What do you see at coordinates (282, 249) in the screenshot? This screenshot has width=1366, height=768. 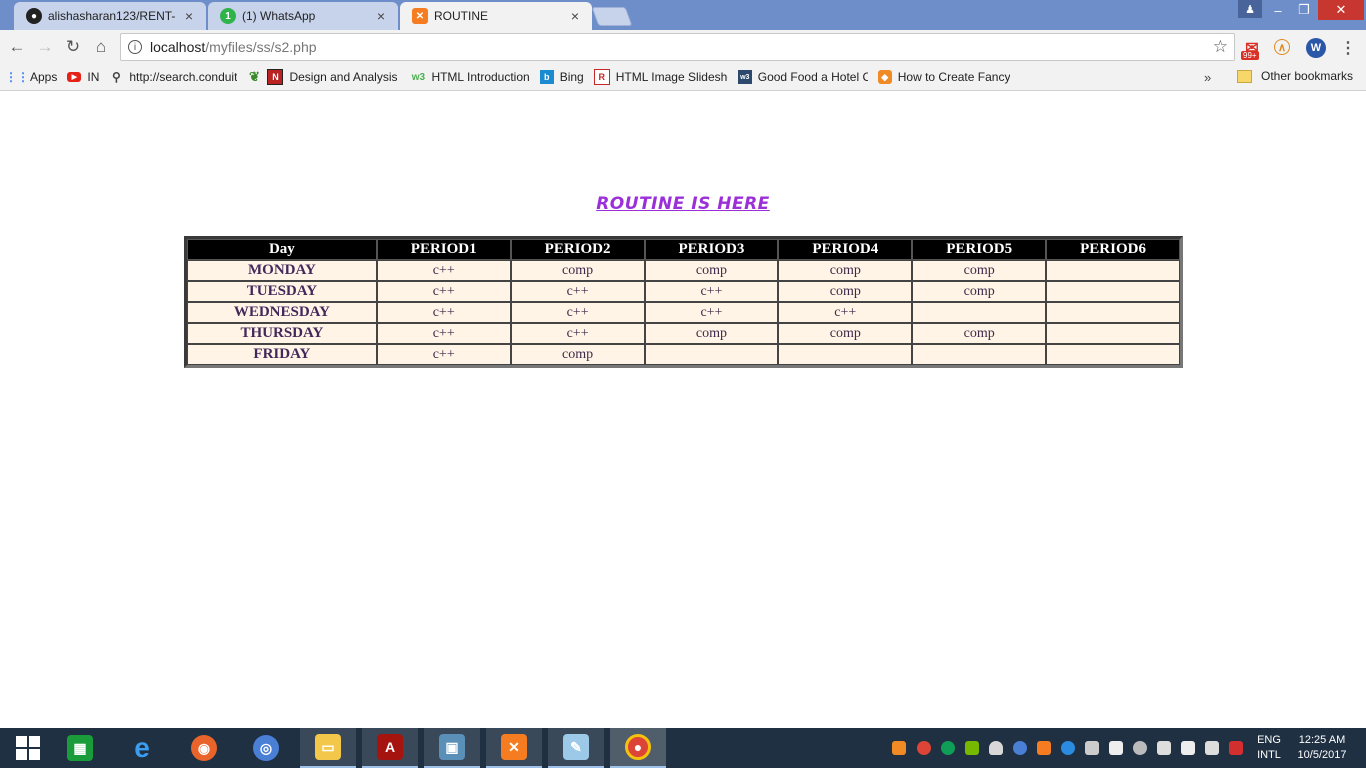 I see `column-header: Day` at bounding box center [282, 249].